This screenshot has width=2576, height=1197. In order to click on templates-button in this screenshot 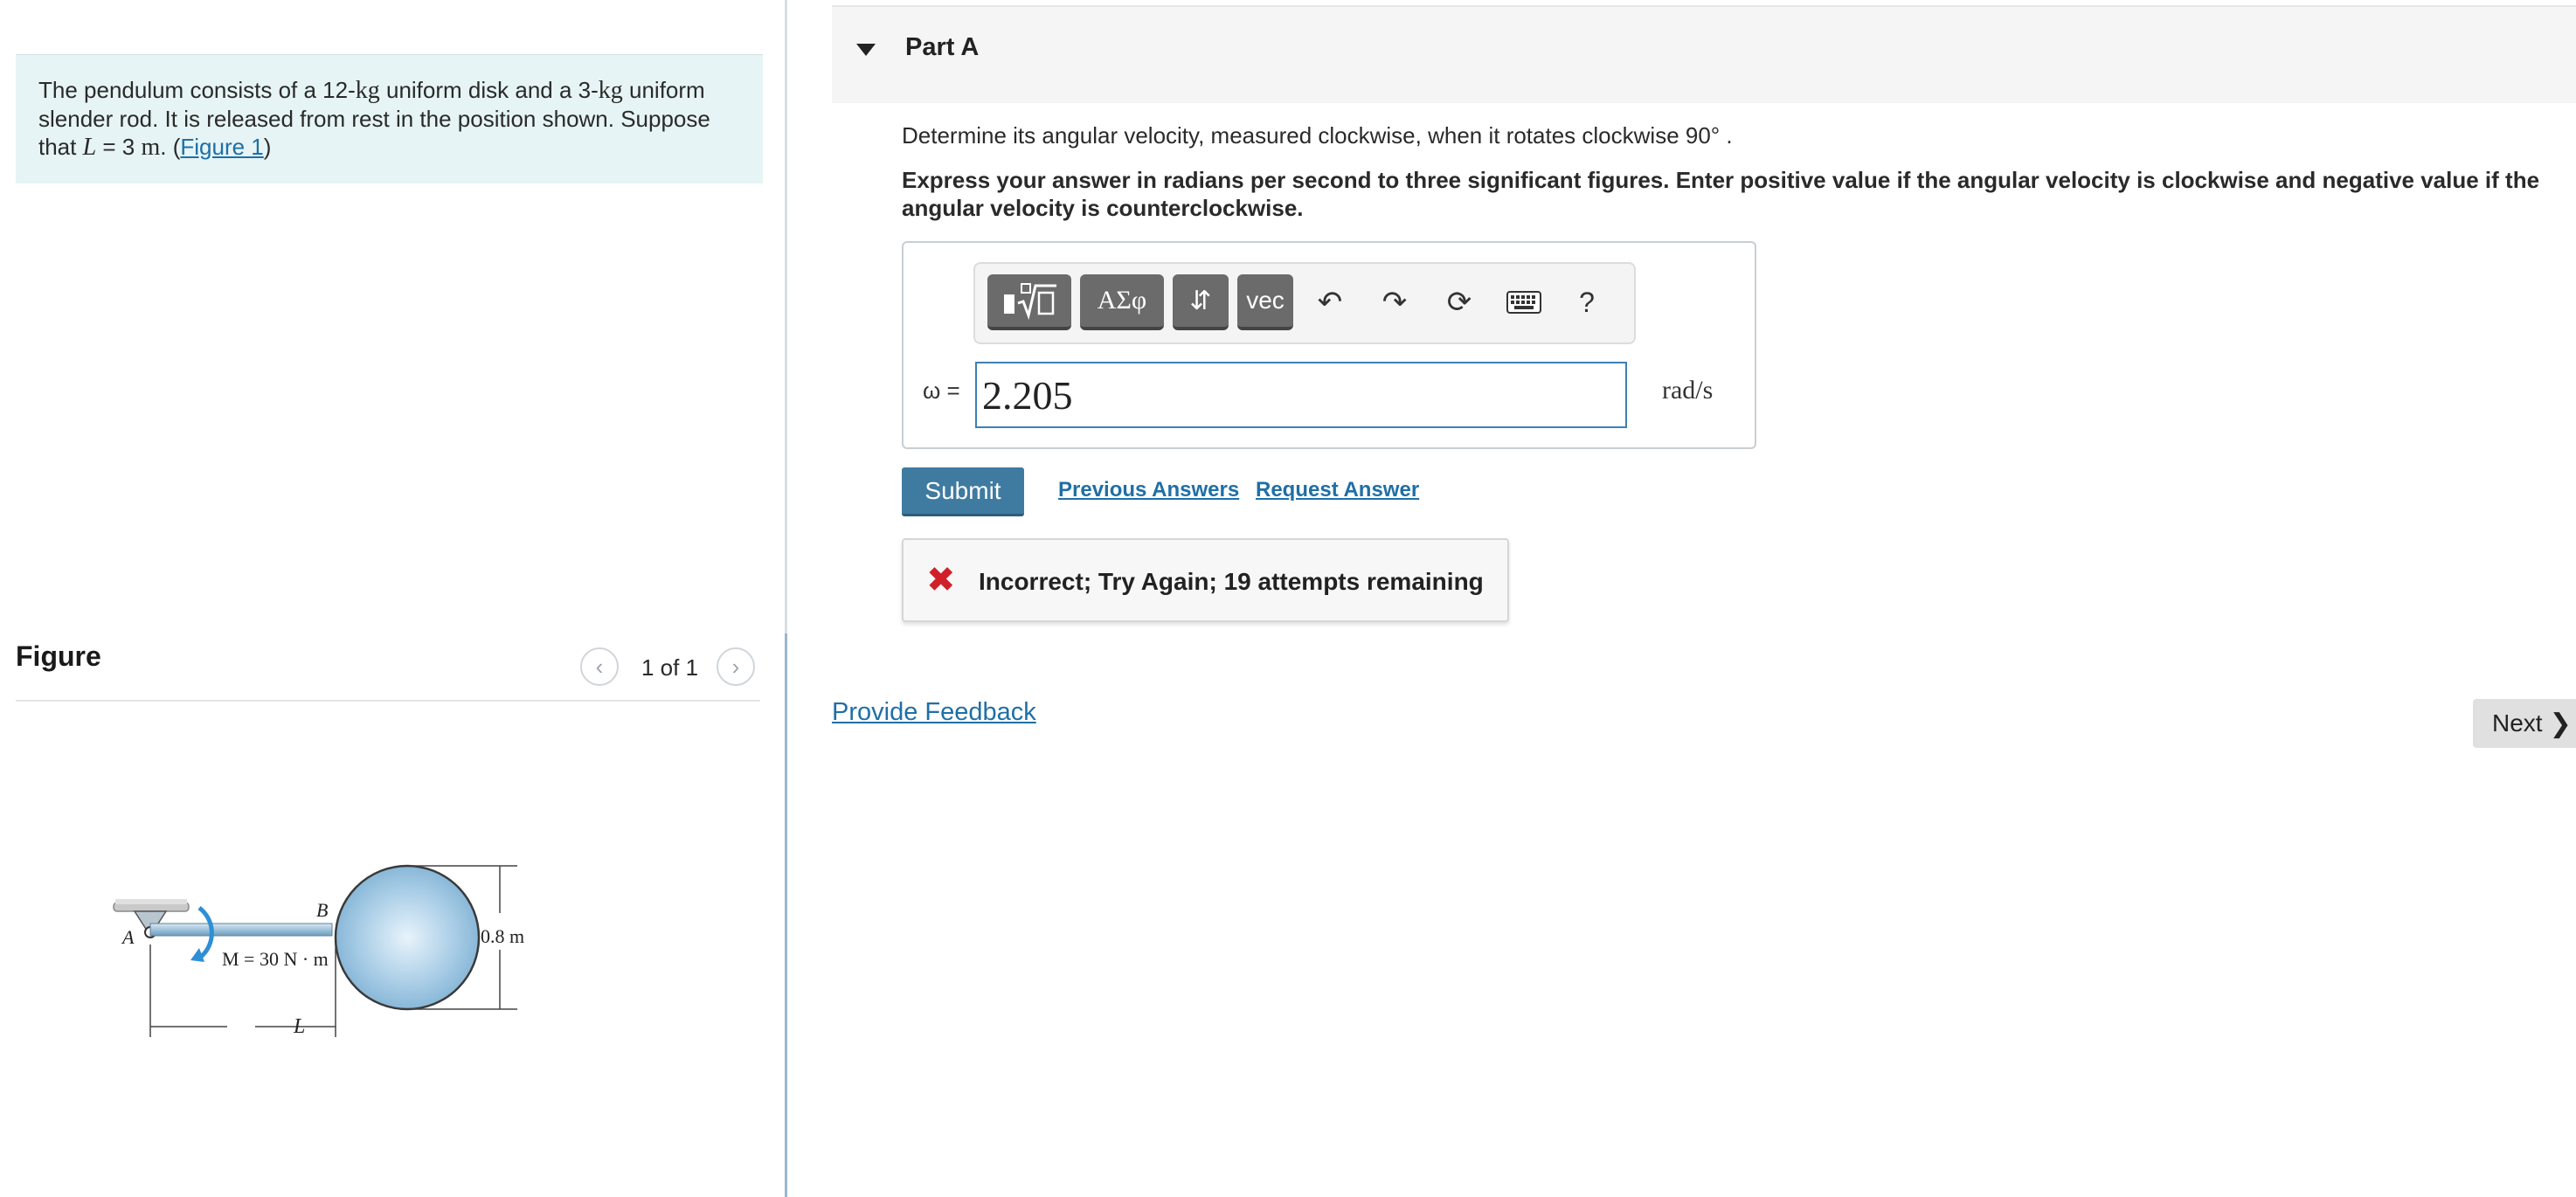, I will do `click(1029, 302)`.